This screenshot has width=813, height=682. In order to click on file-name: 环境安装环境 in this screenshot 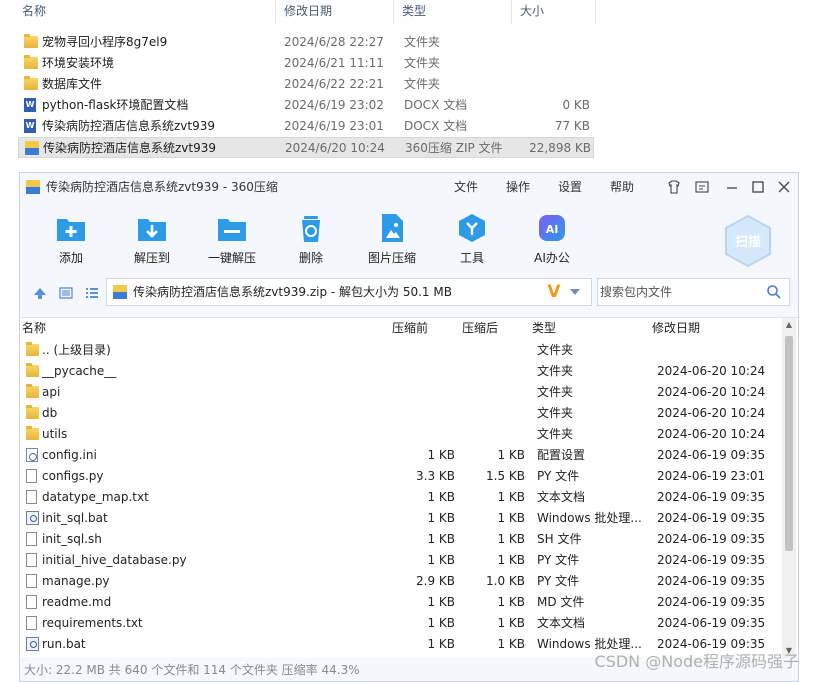, I will do `click(78, 63)`.